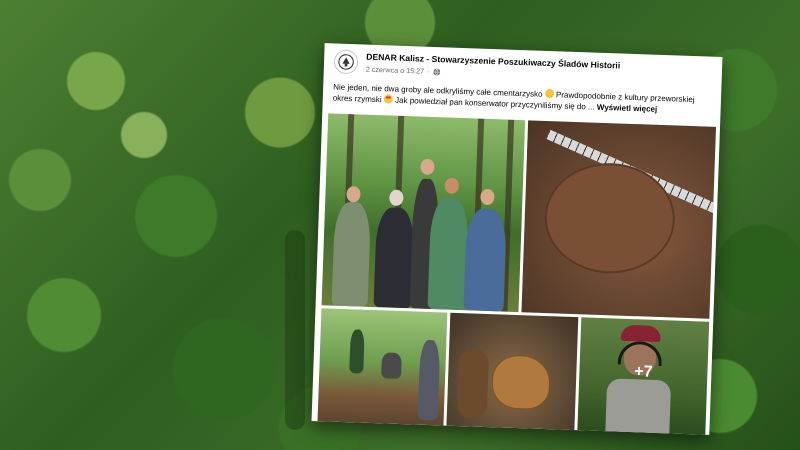 This screenshot has height=450, width=800. I want to click on page-avatar, so click(346, 62).